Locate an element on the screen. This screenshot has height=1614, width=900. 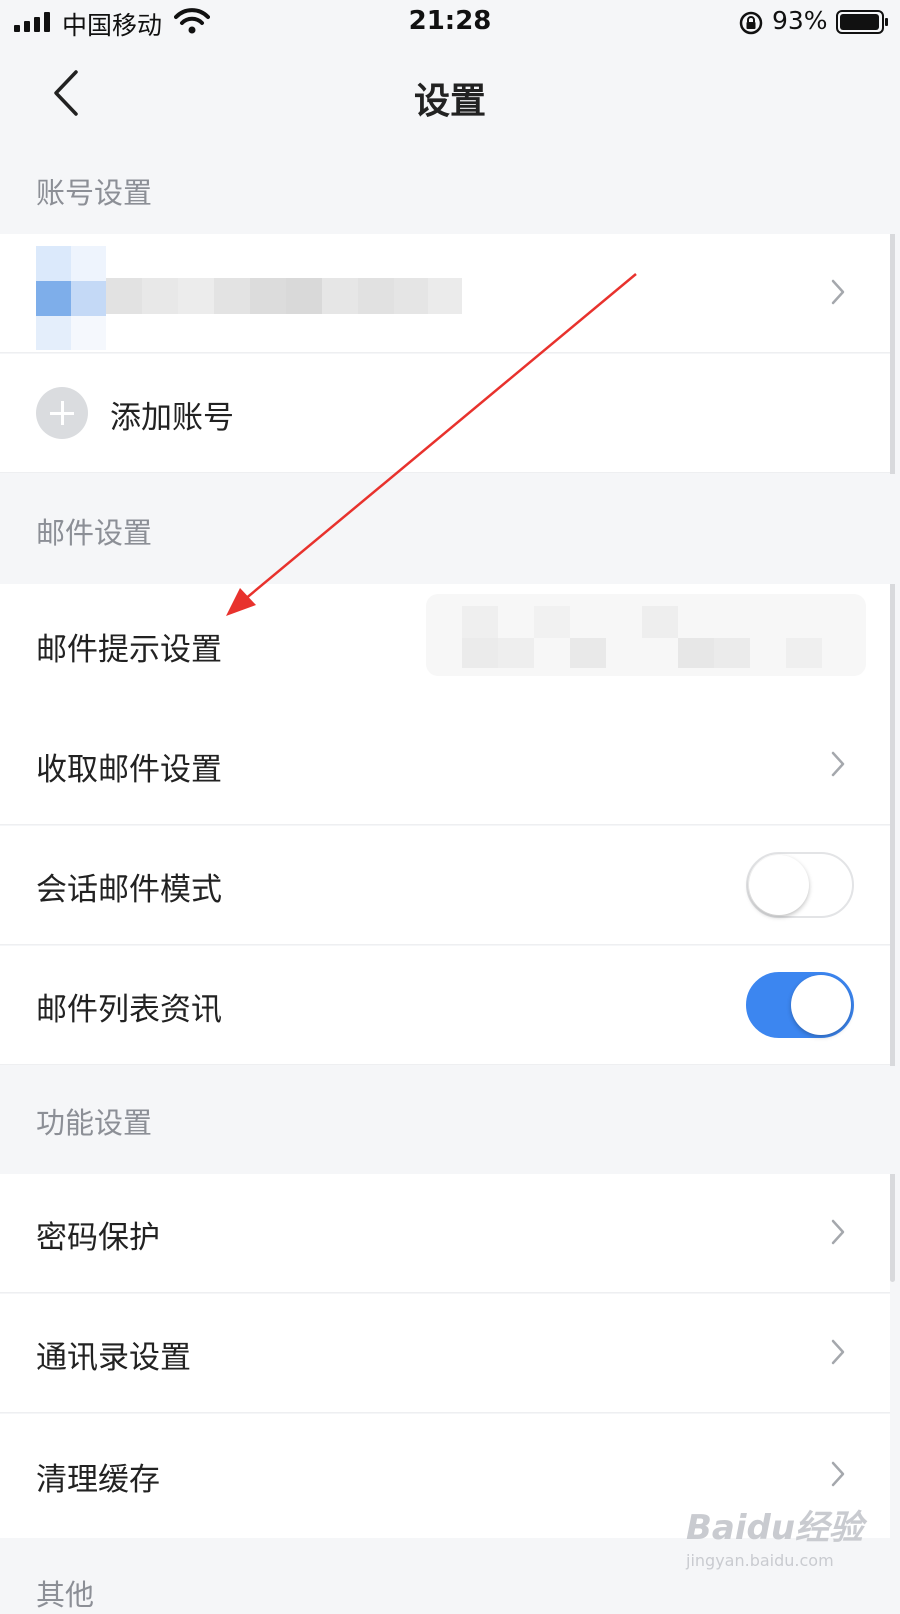
clear-cache-label: 清理缓存 is located at coordinates (98, 1480).